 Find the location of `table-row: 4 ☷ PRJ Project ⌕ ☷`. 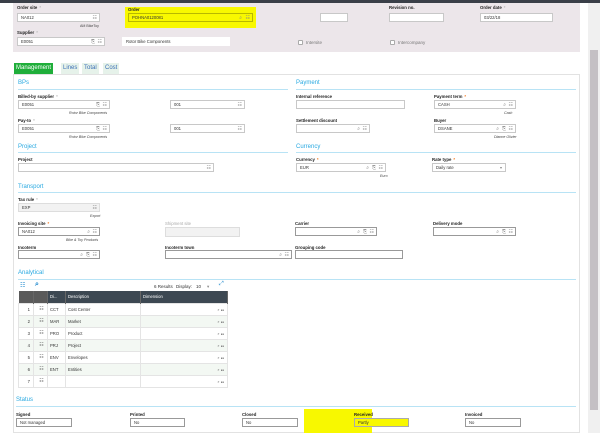

table-row: 4 ☷ PRJ Project ⌕ ☷ is located at coordinates (123, 345).